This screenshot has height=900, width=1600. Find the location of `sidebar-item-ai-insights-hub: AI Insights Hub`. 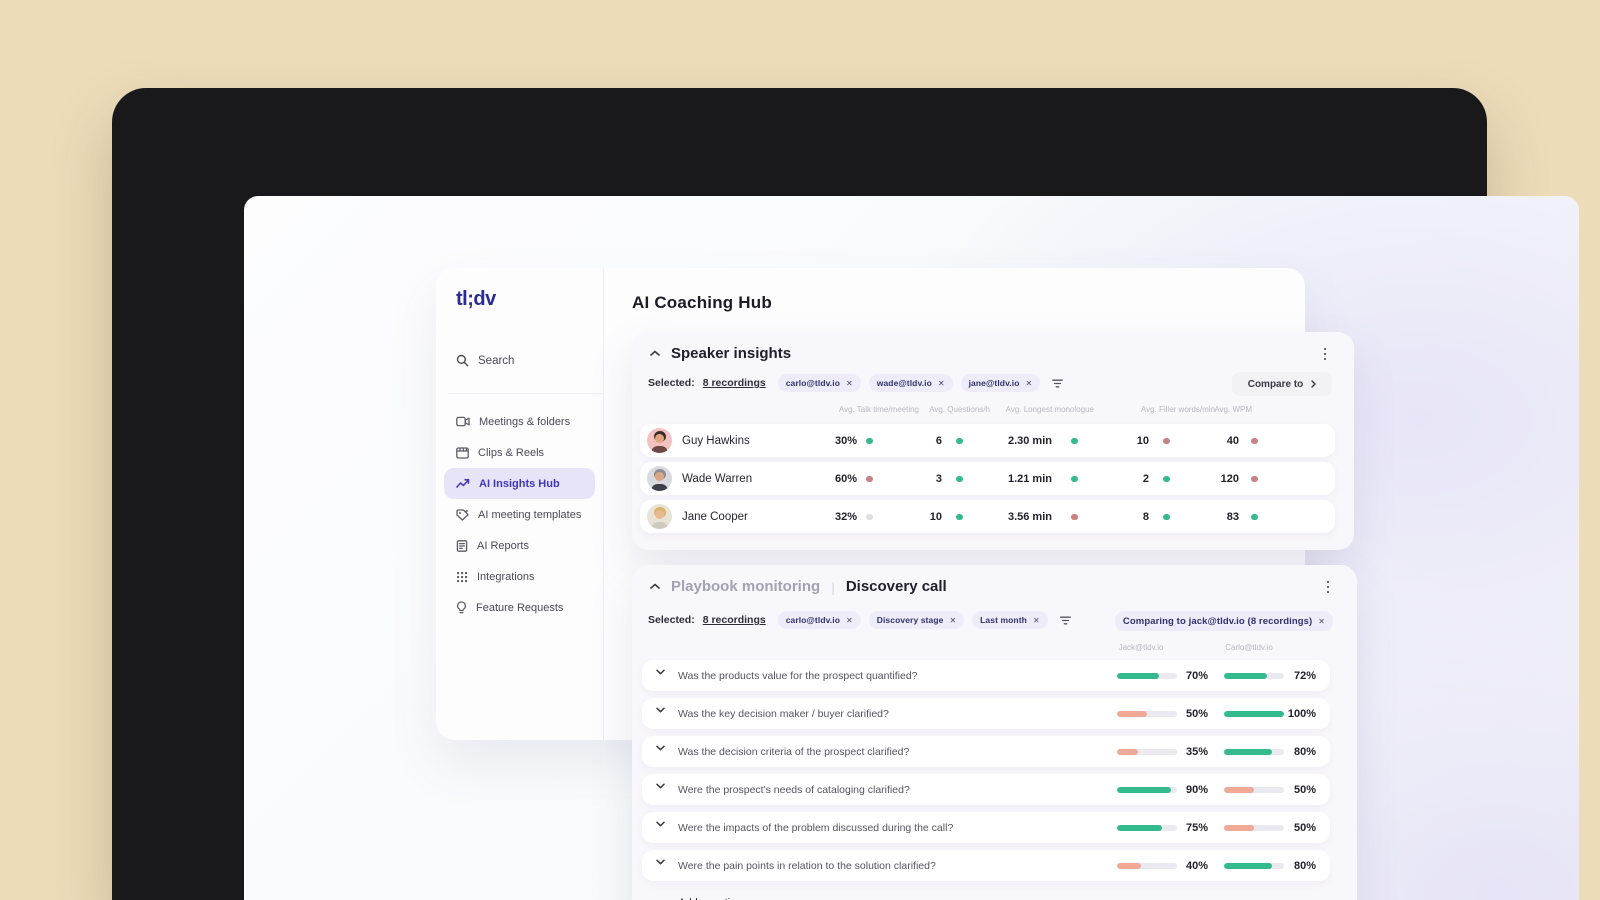

sidebar-item-ai-insights-hub: AI Insights Hub is located at coordinates (519, 483).